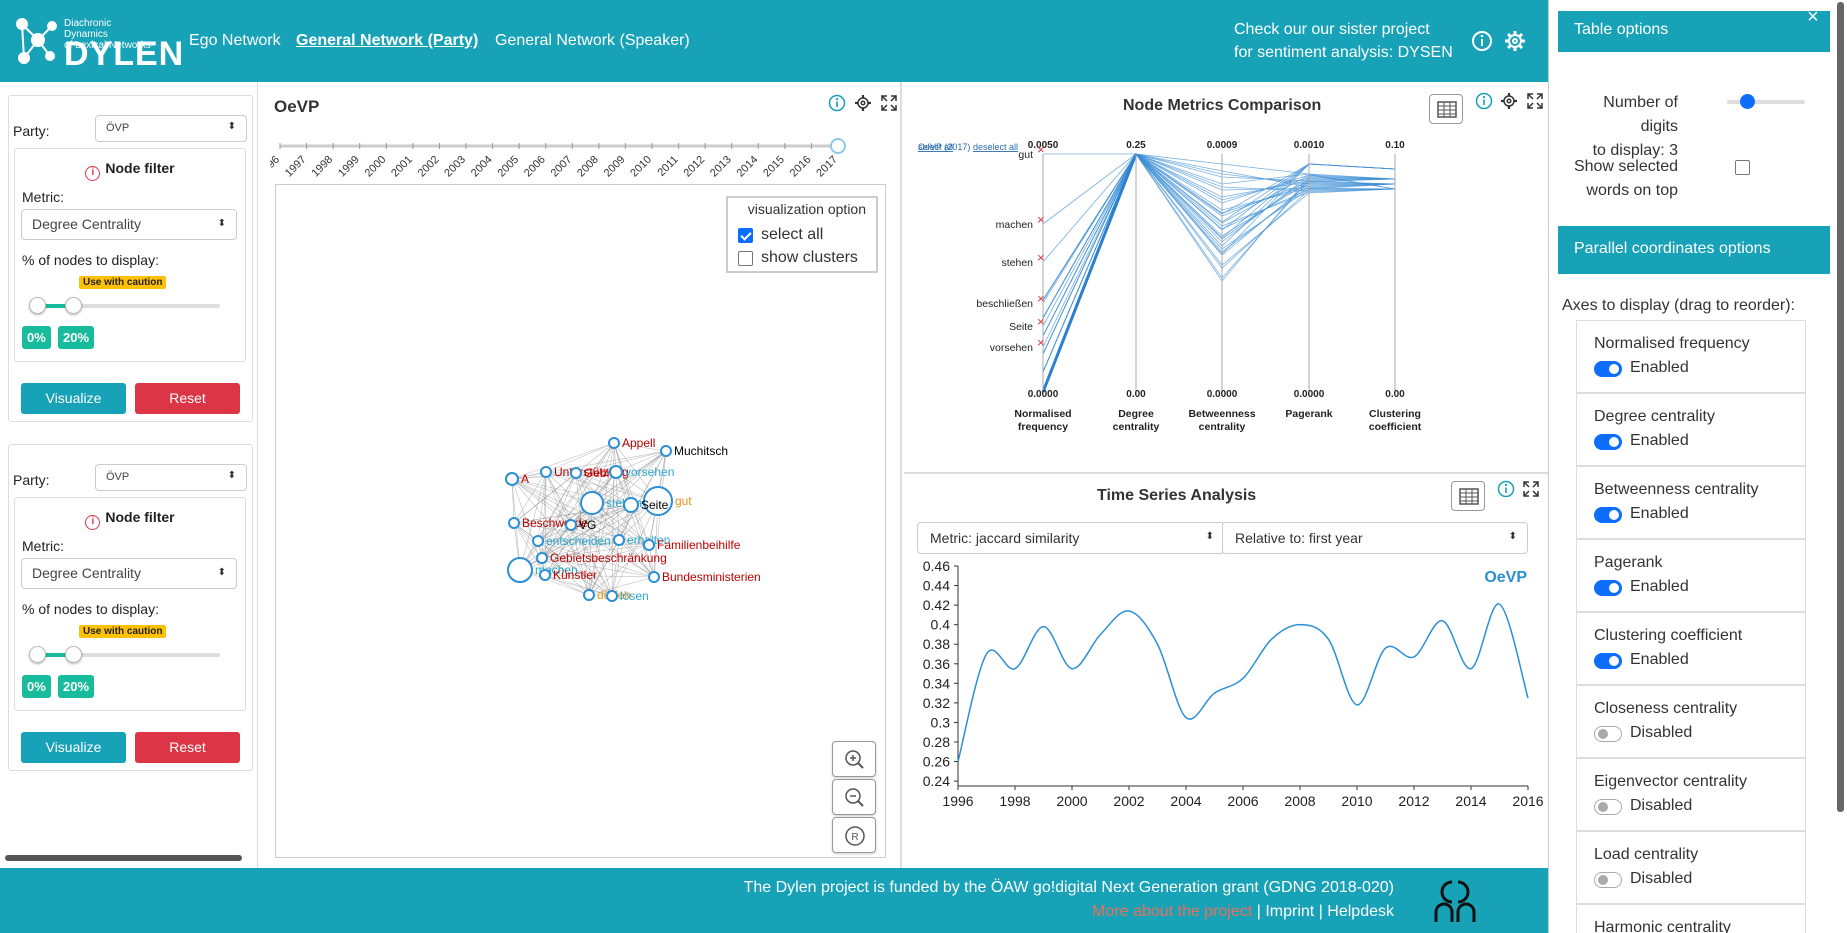 This screenshot has height=933, width=1847. What do you see at coordinates (1515, 41) in the screenshot?
I see `gear-icon` at bounding box center [1515, 41].